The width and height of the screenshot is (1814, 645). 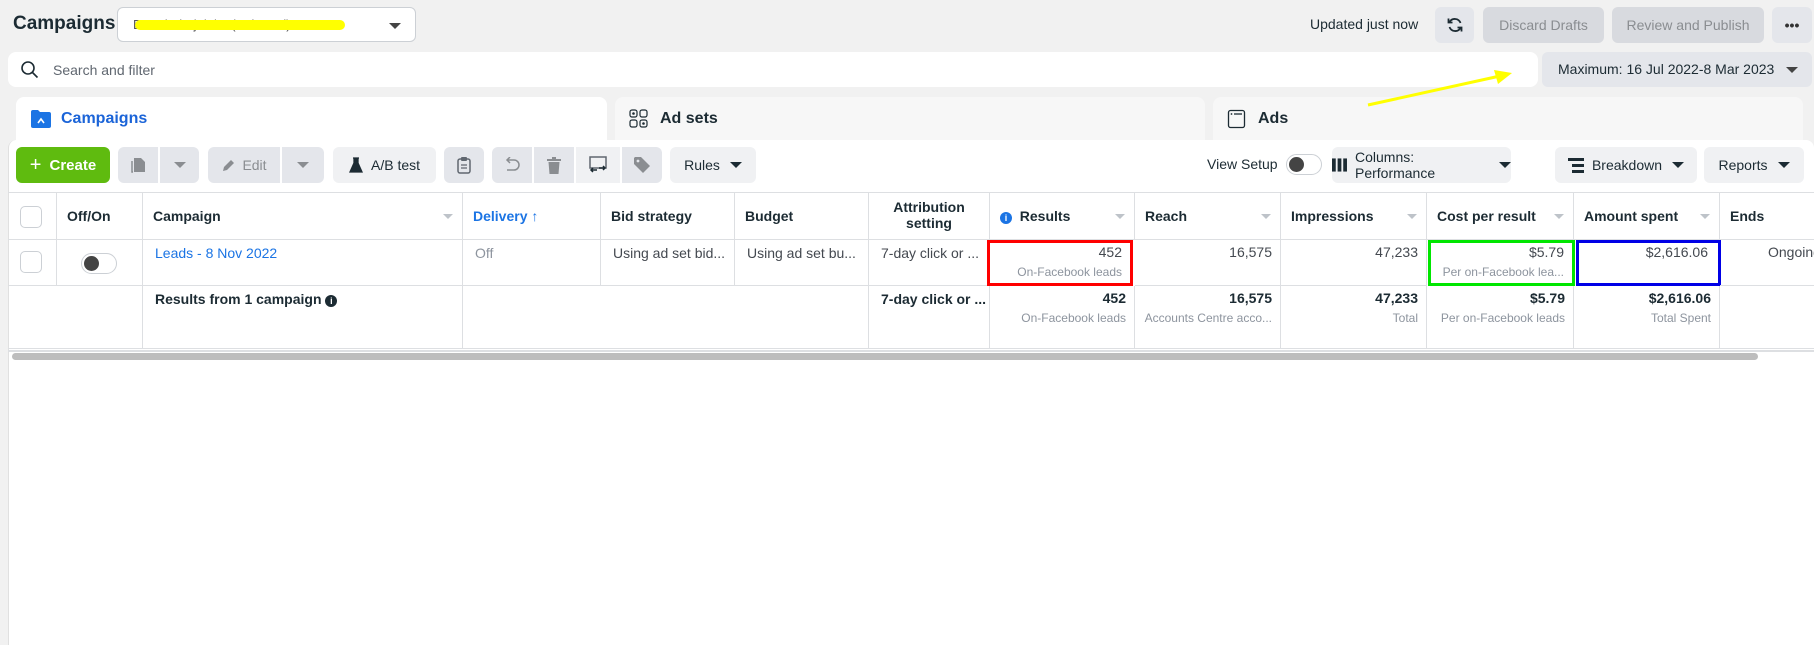 What do you see at coordinates (1791, 252) in the screenshot?
I see `ends-value: Ongoing` at bounding box center [1791, 252].